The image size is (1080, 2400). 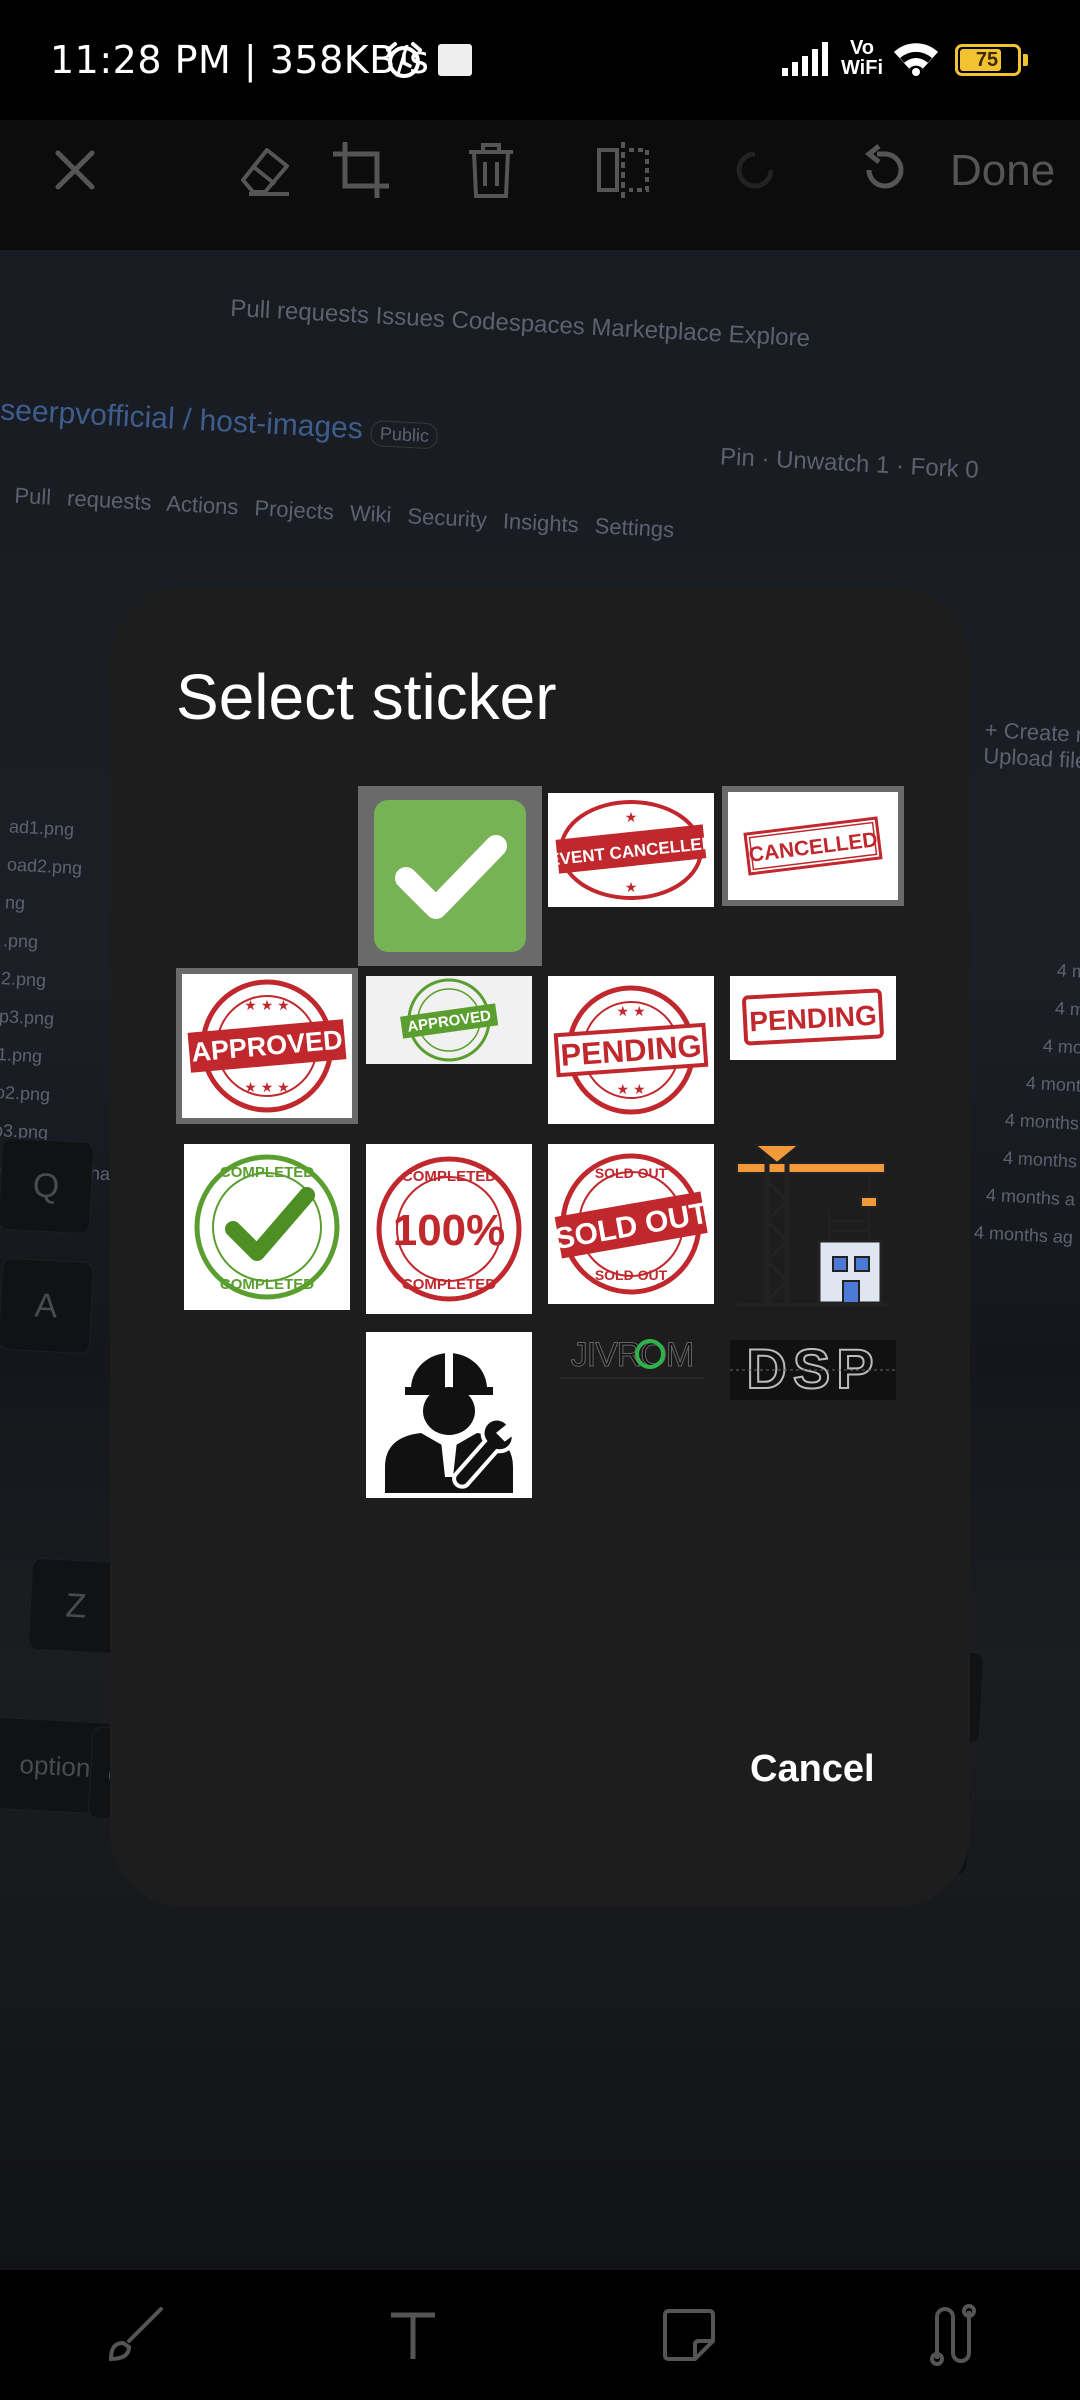 I want to click on sticker-pending-round: PENDING ★ ★ ★ ★, so click(x=631, y=1050).